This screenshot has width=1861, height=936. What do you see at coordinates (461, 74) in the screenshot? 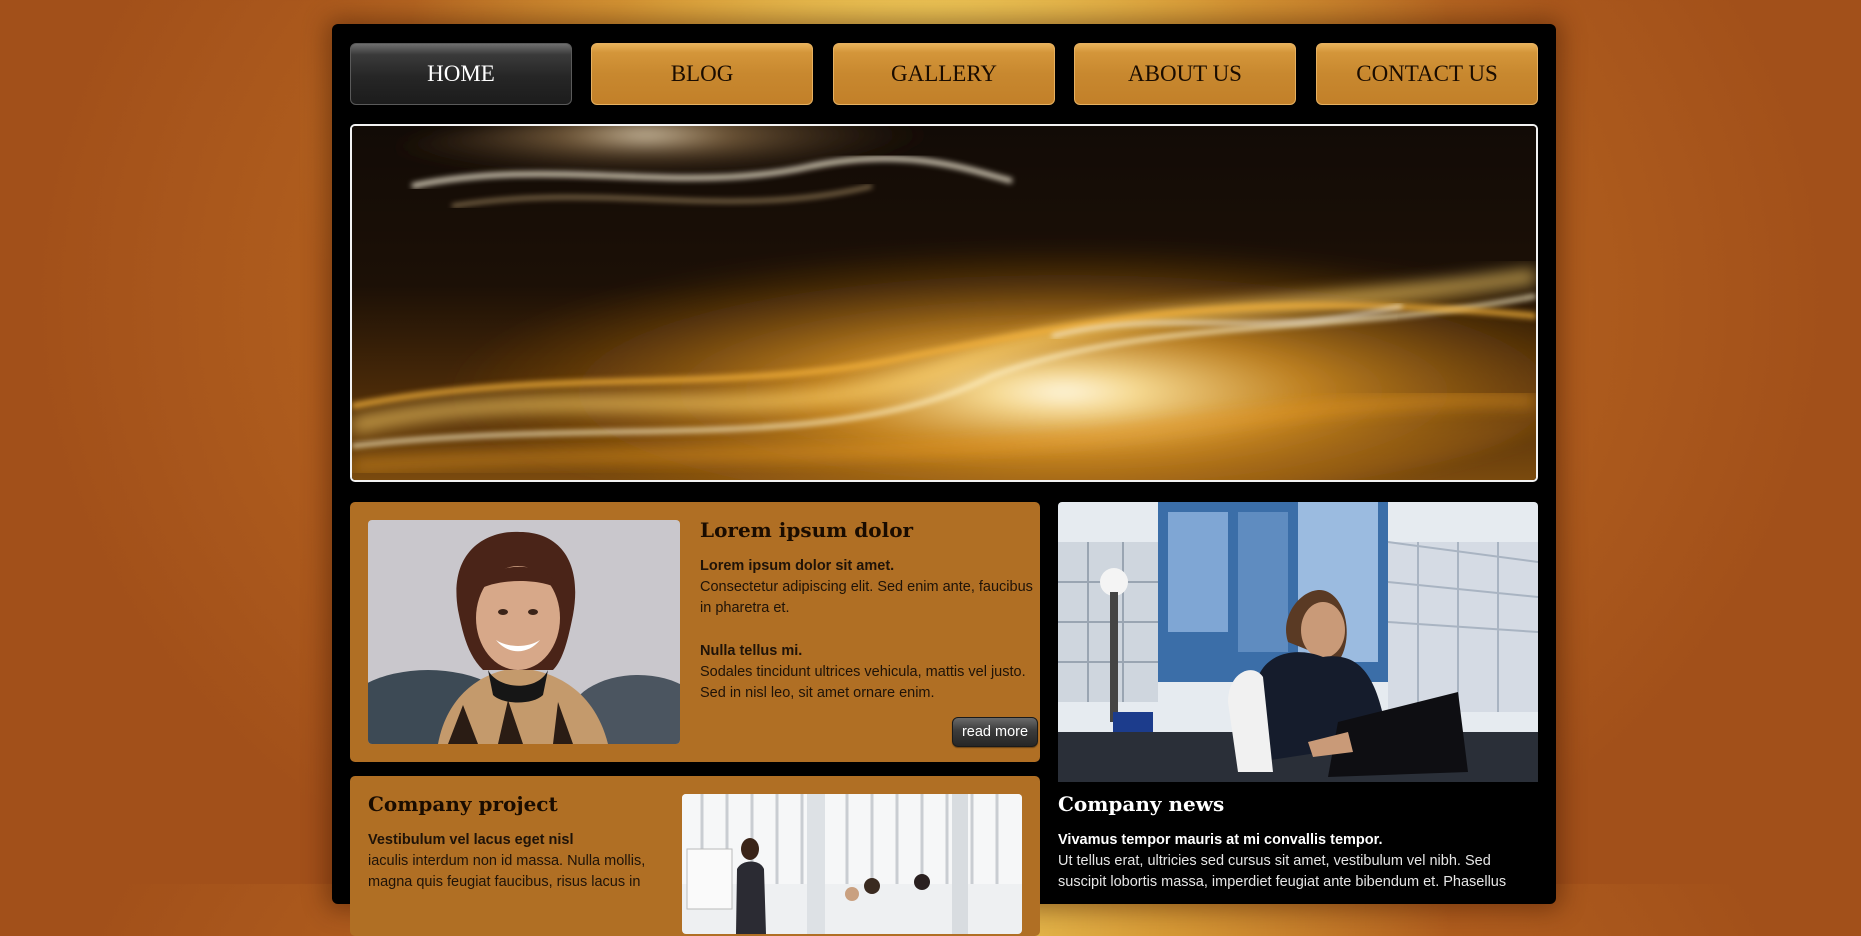
I see `nav-home-button: HOME` at bounding box center [461, 74].